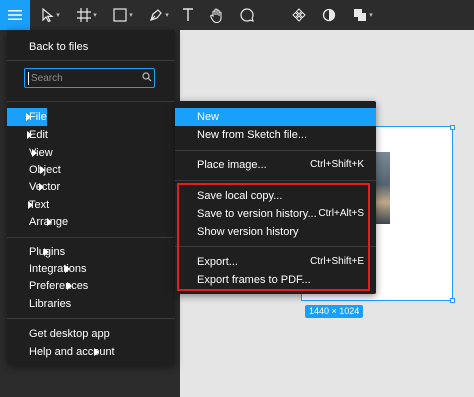 The height and width of the screenshot is (397, 474). What do you see at coordinates (329, 15) in the screenshot?
I see `mask-icon` at bounding box center [329, 15].